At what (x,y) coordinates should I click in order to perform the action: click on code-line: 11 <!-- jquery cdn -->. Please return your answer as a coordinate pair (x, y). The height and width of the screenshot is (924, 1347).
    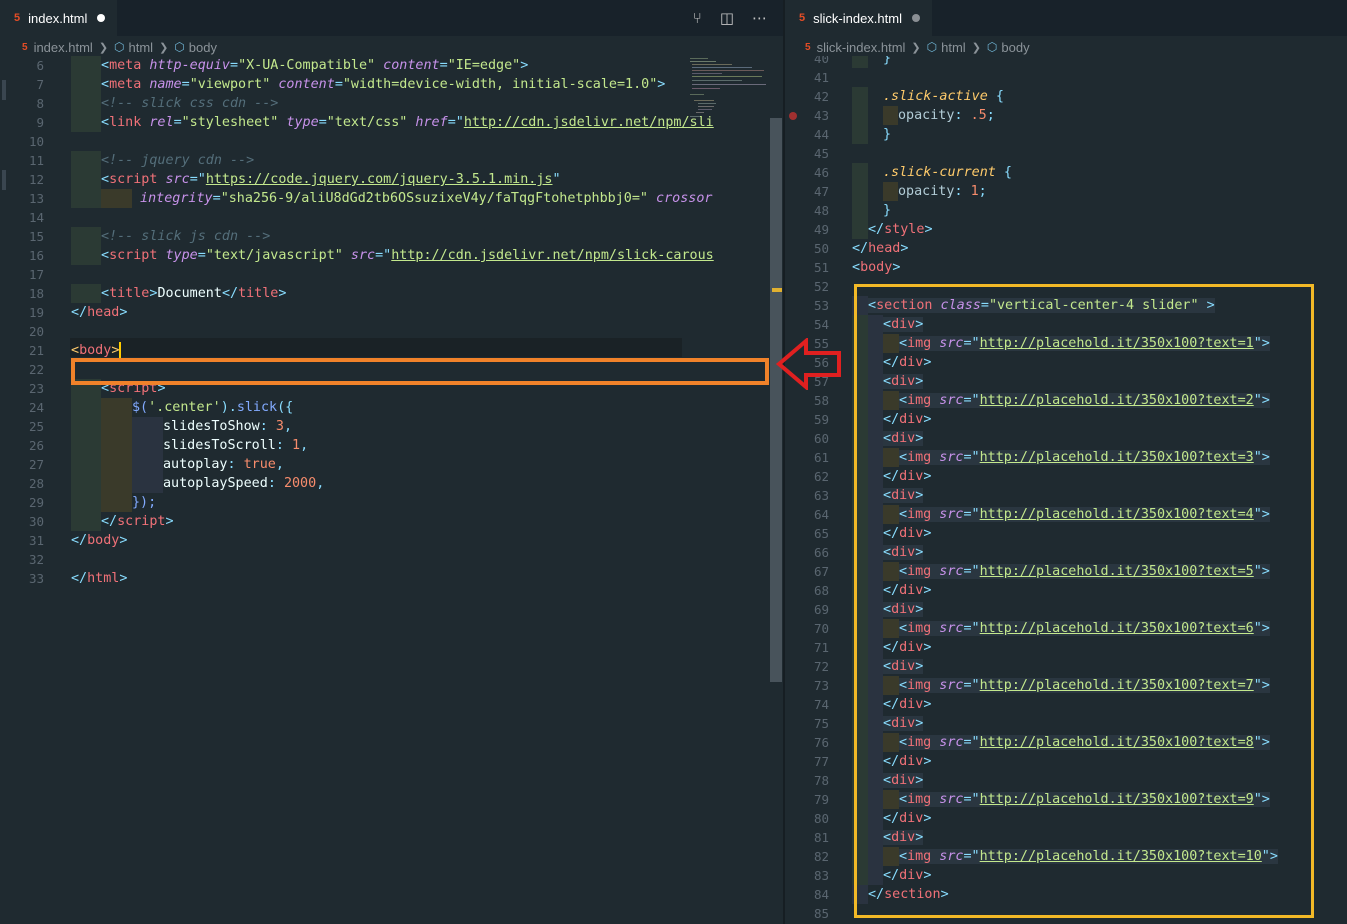
    Looking at the image, I should click on (391, 160).